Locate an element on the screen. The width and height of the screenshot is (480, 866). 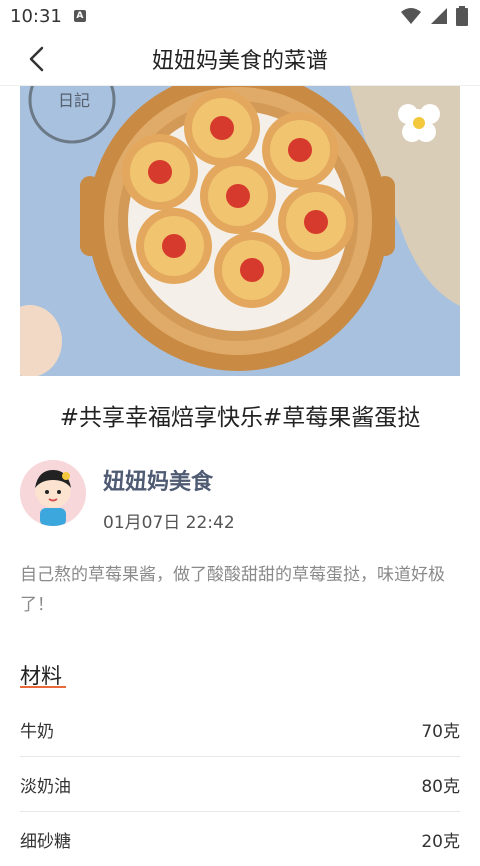
recipe-description: 自己熬的草莓果酱，做了酸酸甜甜的草莓蛋挞，味道好极了！ is located at coordinates (232, 590).